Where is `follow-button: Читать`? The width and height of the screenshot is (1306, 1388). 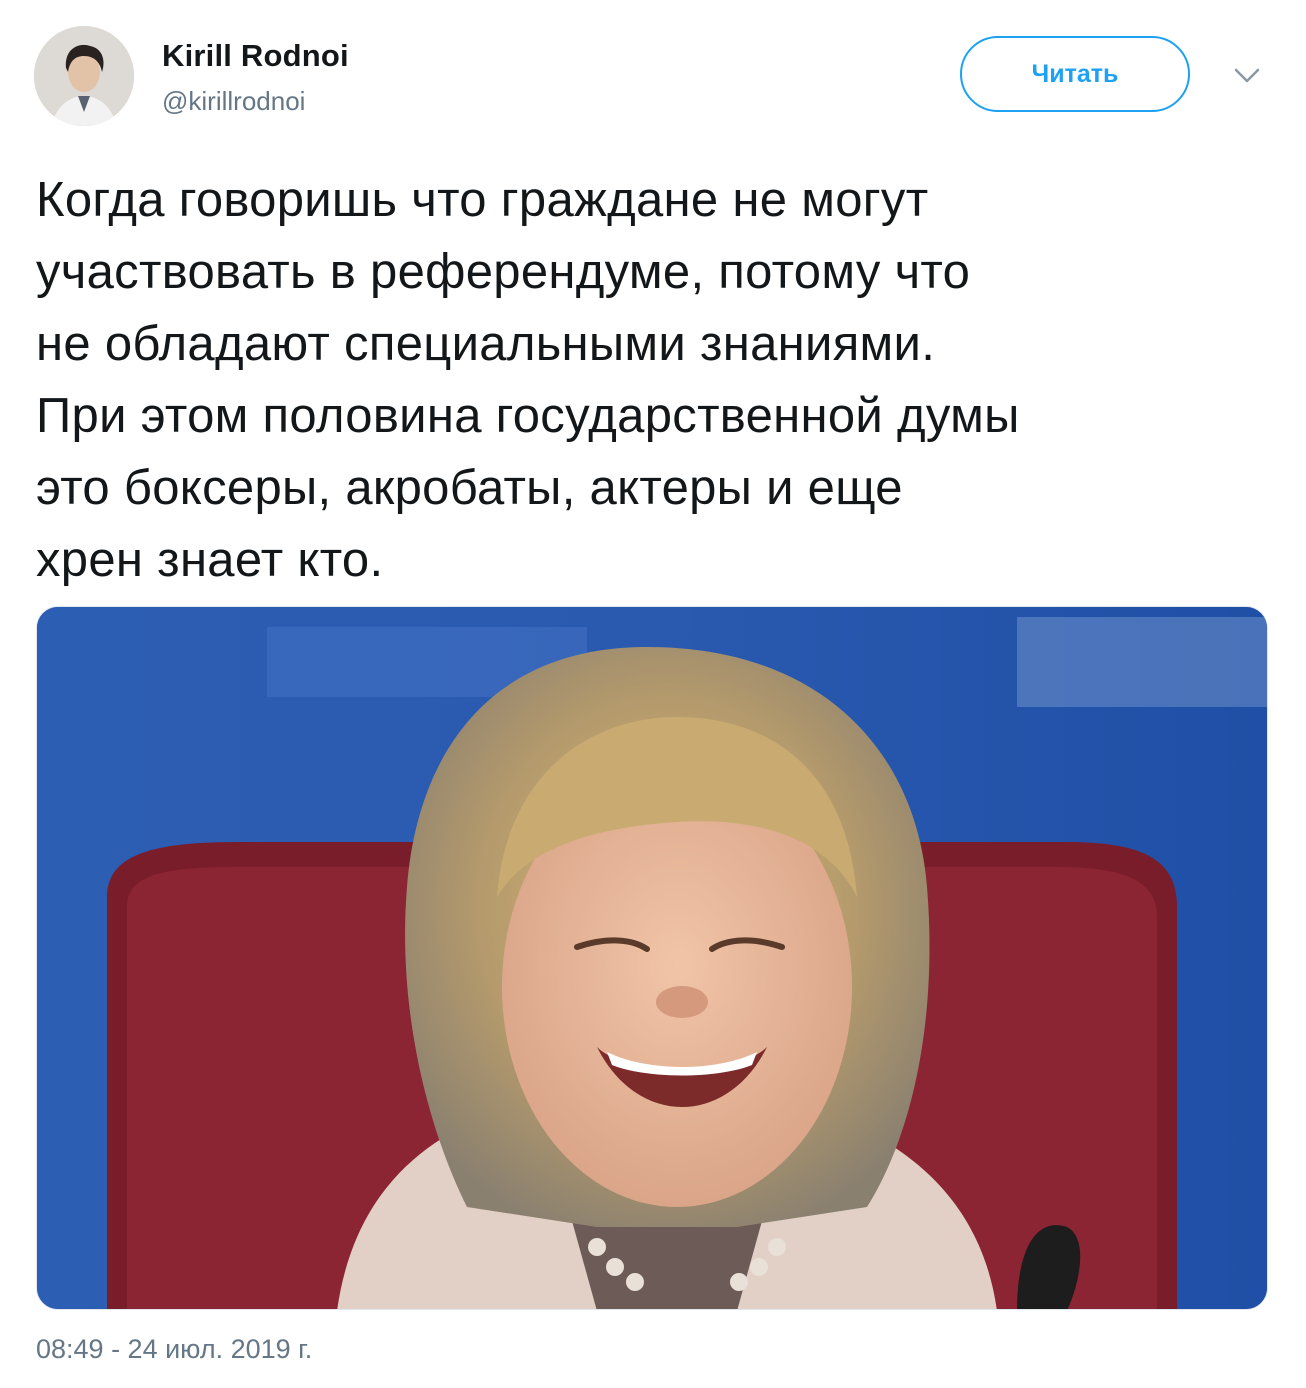 follow-button: Читать is located at coordinates (1075, 74).